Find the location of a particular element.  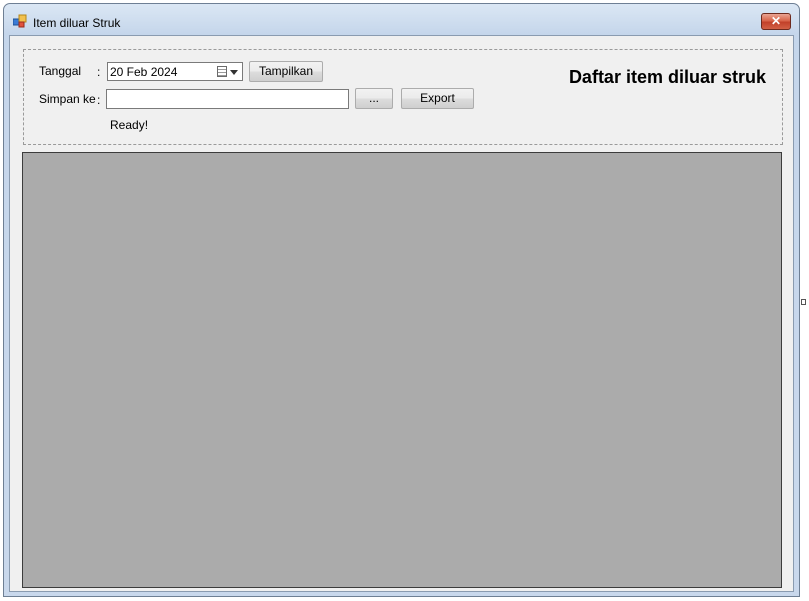

tanggal-label: Tanggal is located at coordinates (60, 71).